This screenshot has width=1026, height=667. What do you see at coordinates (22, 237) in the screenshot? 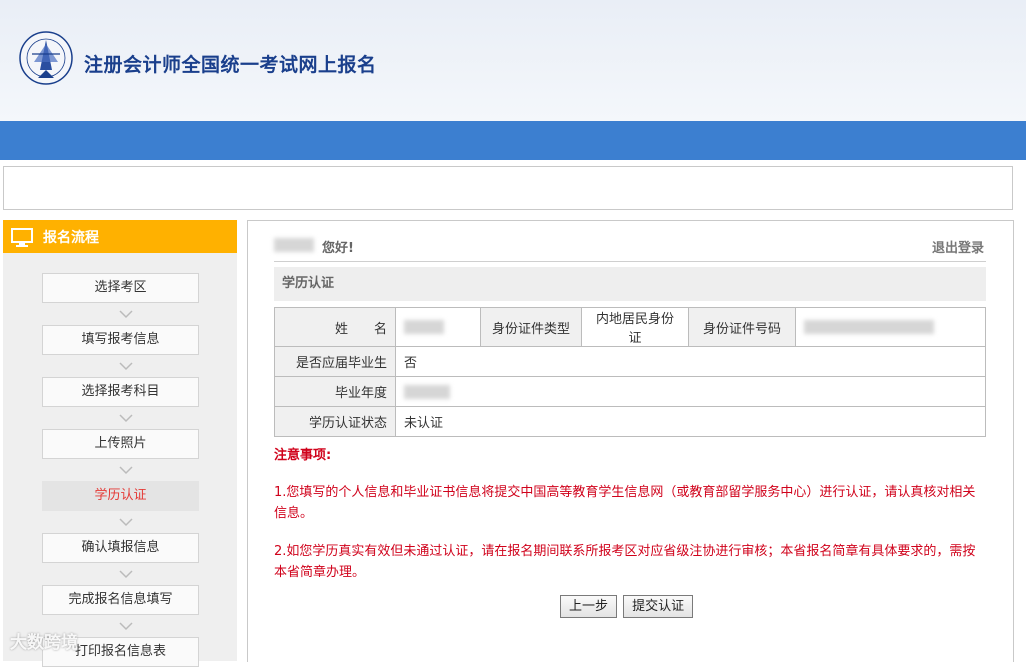
I see `monitor-icon` at bounding box center [22, 237].